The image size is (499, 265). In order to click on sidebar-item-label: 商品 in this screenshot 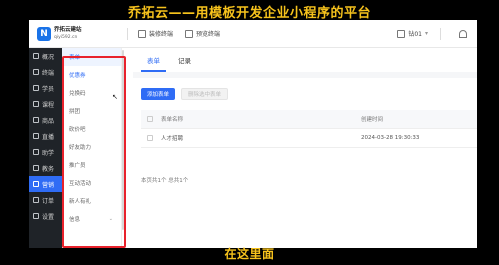, I will do `click(48, 121)`.